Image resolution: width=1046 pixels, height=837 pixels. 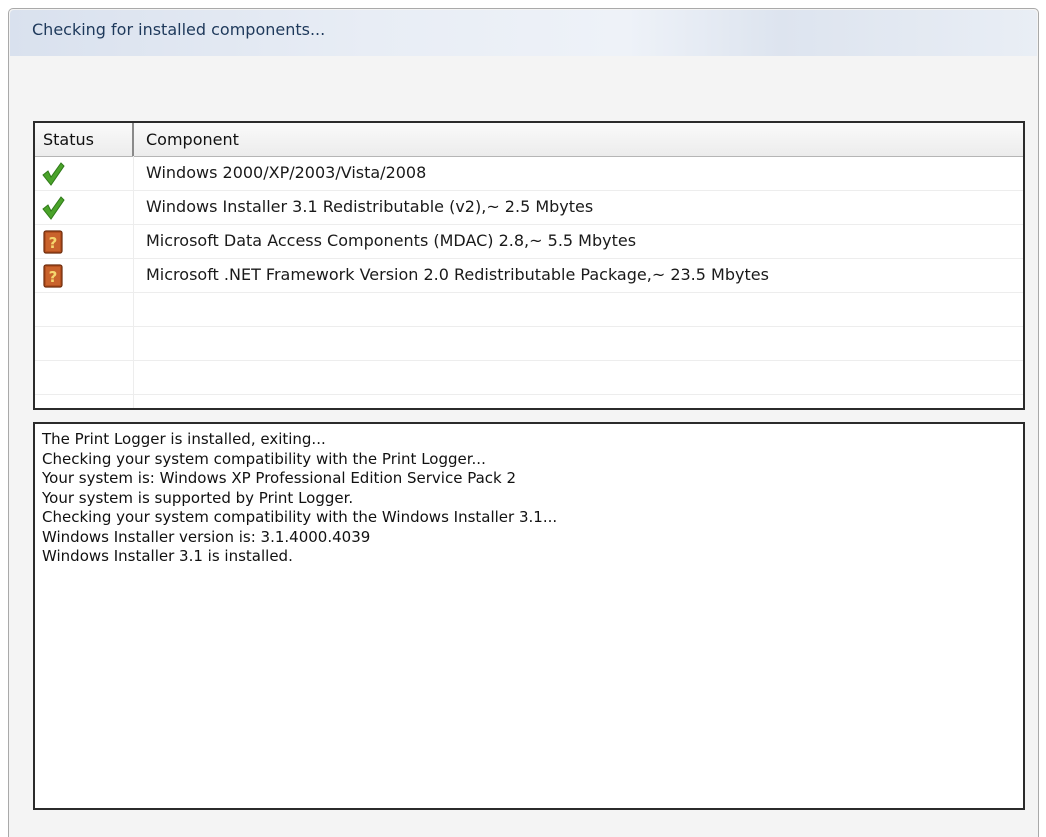 What do you see at coordinates (286, 172) in the screenshot?
I see `component-name: Windows 2000/XP/2003/Vista/2008` at bounding box center [286, 172].